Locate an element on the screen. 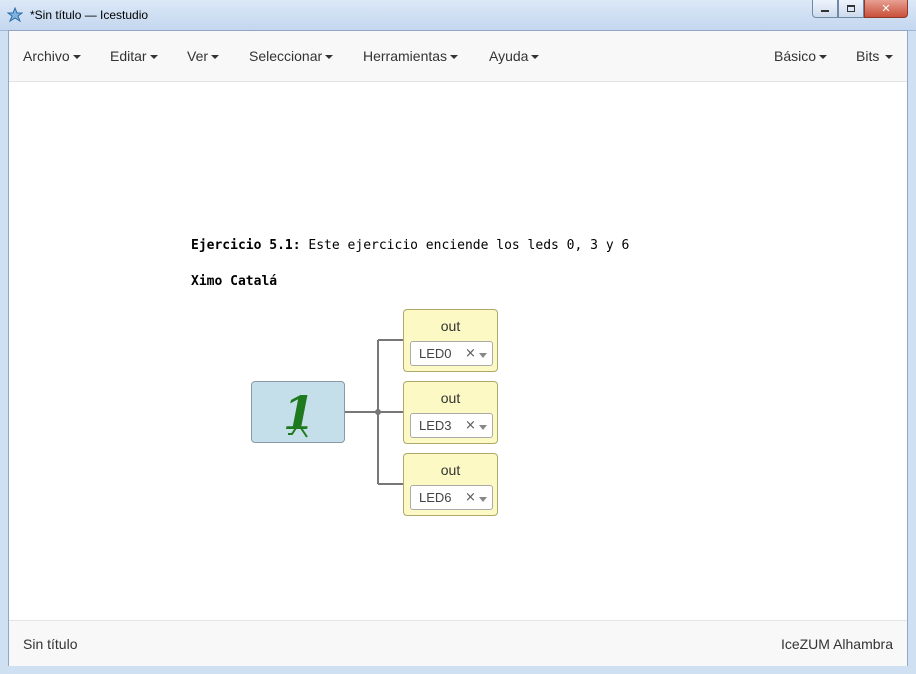 This screenshot has height=674, width=916. window-titlebar: *Sin título — Icestudio ✕ is located at coordinates (458, 15).